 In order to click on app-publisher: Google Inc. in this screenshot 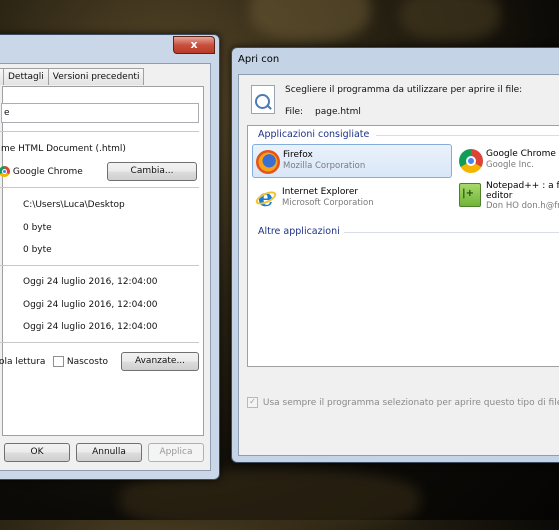, I will do `click(510, 165)`.